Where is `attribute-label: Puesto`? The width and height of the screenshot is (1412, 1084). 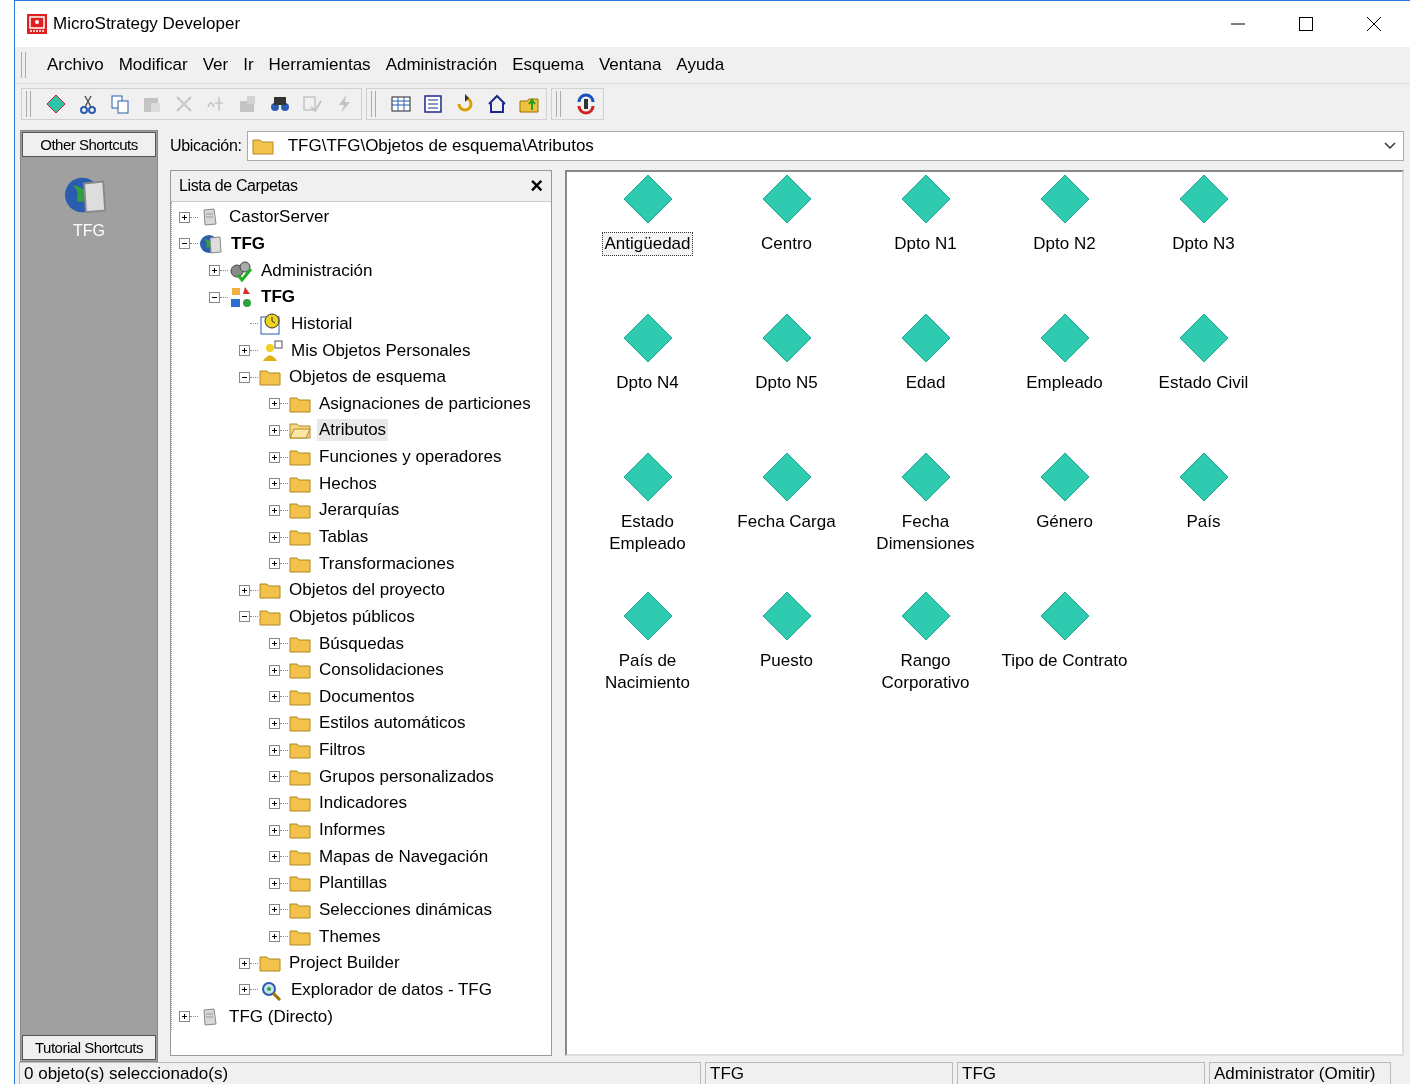 attribute-label: Puesto is located at coordinates (786, 661).